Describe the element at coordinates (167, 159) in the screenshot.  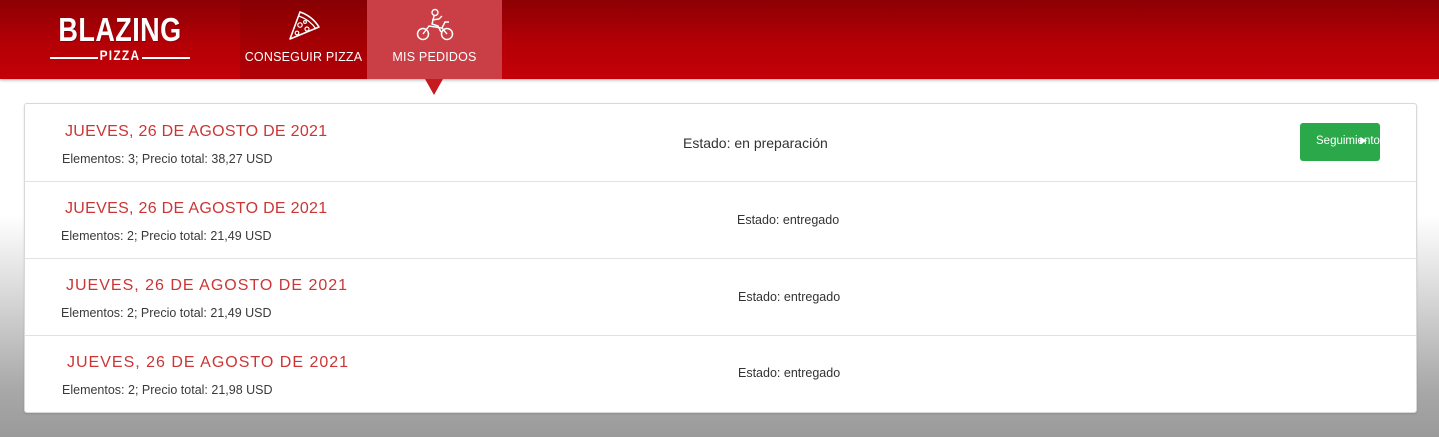
I see `order-summary: Elementos: 3; Precio total: 38,27 USD` at that location.